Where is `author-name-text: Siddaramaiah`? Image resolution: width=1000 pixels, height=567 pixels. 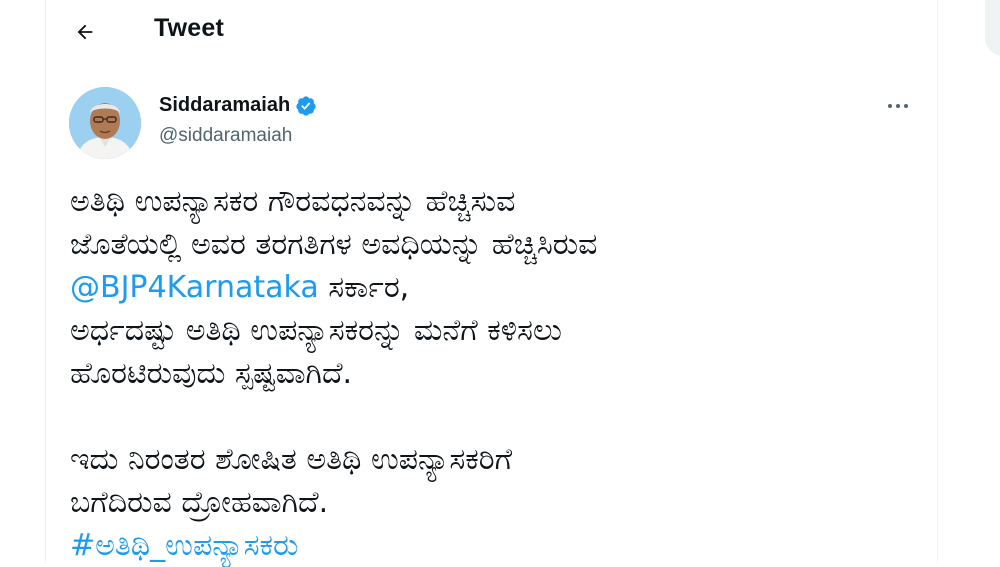 author-name-text: Siddaramaiah is located at coordinates (225, 105).